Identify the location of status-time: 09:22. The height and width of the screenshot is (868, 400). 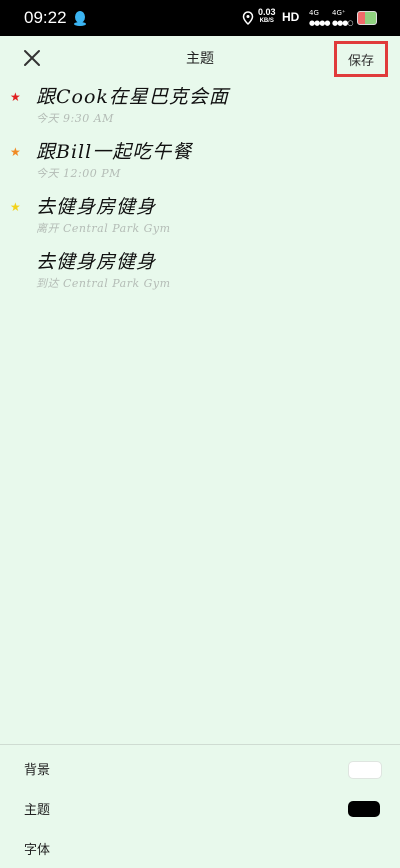
(45, 17).